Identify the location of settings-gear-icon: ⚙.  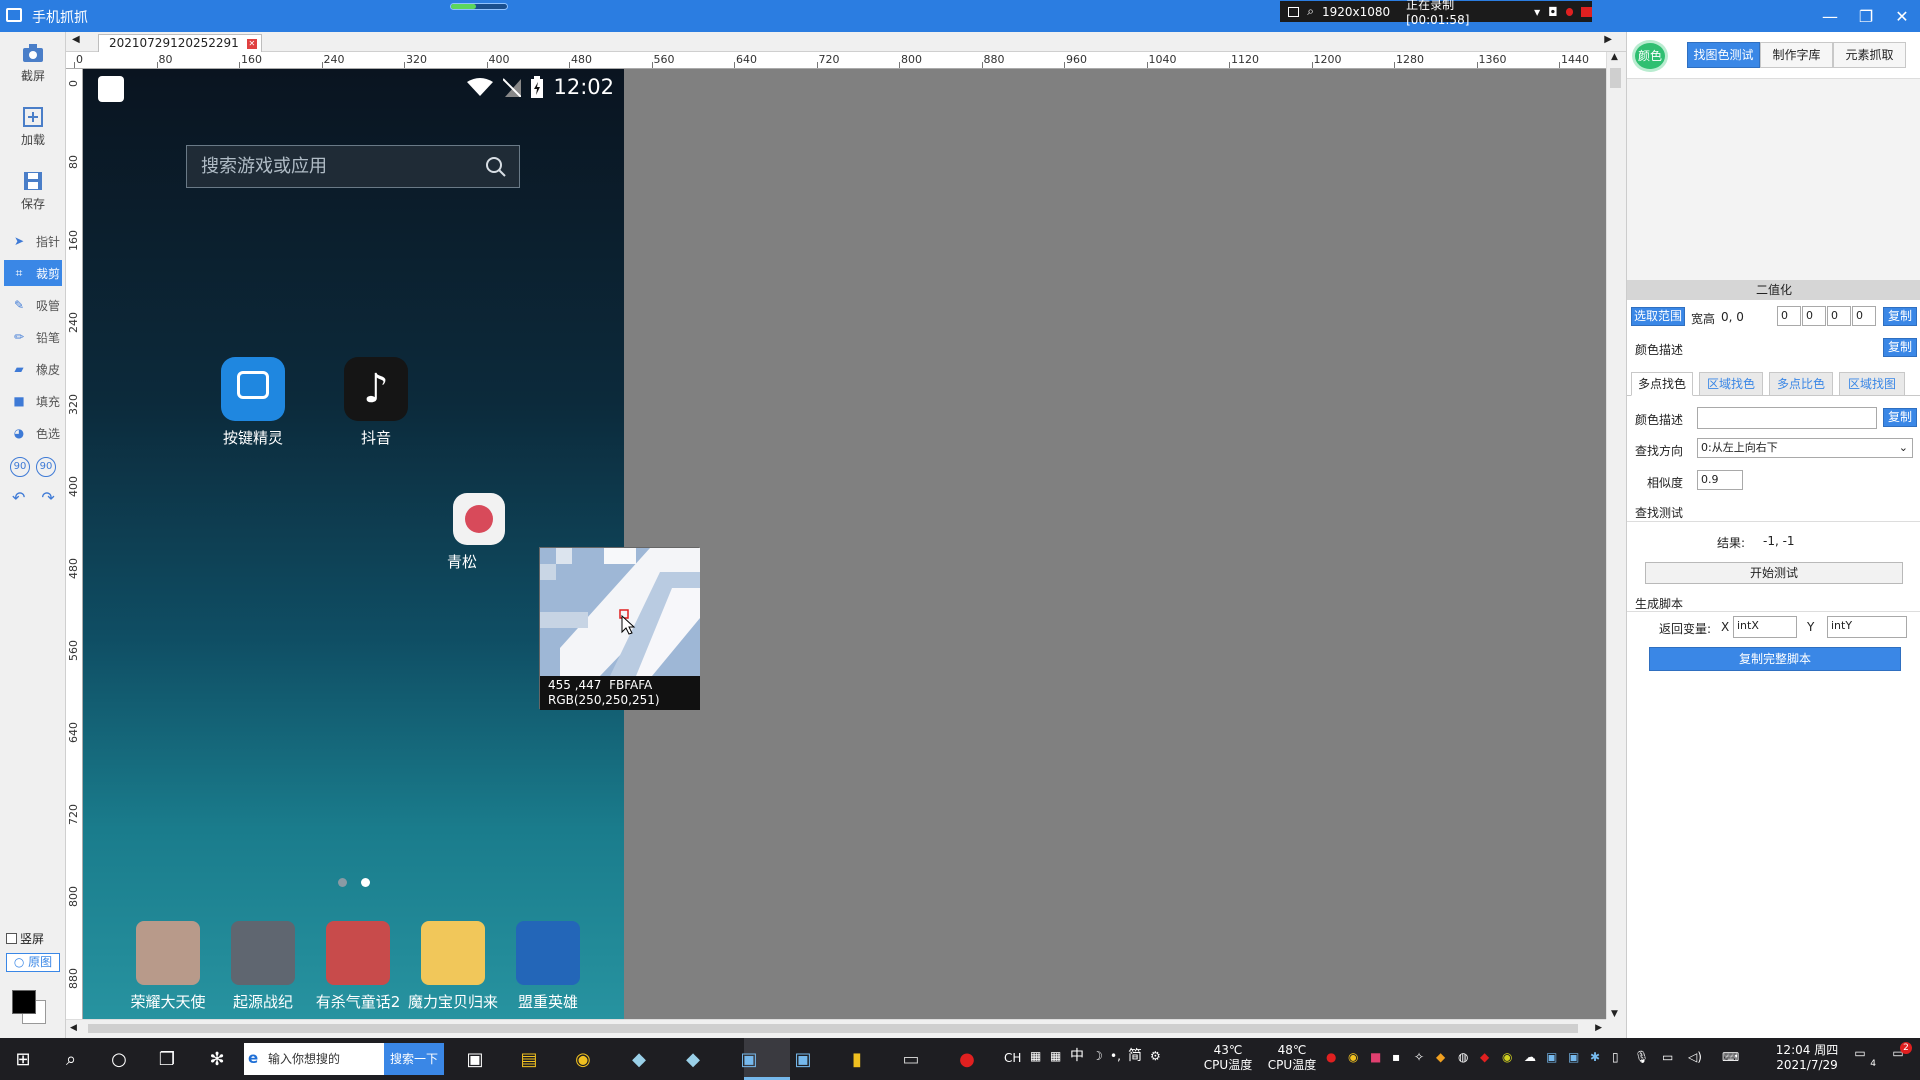
(1155, 1056).